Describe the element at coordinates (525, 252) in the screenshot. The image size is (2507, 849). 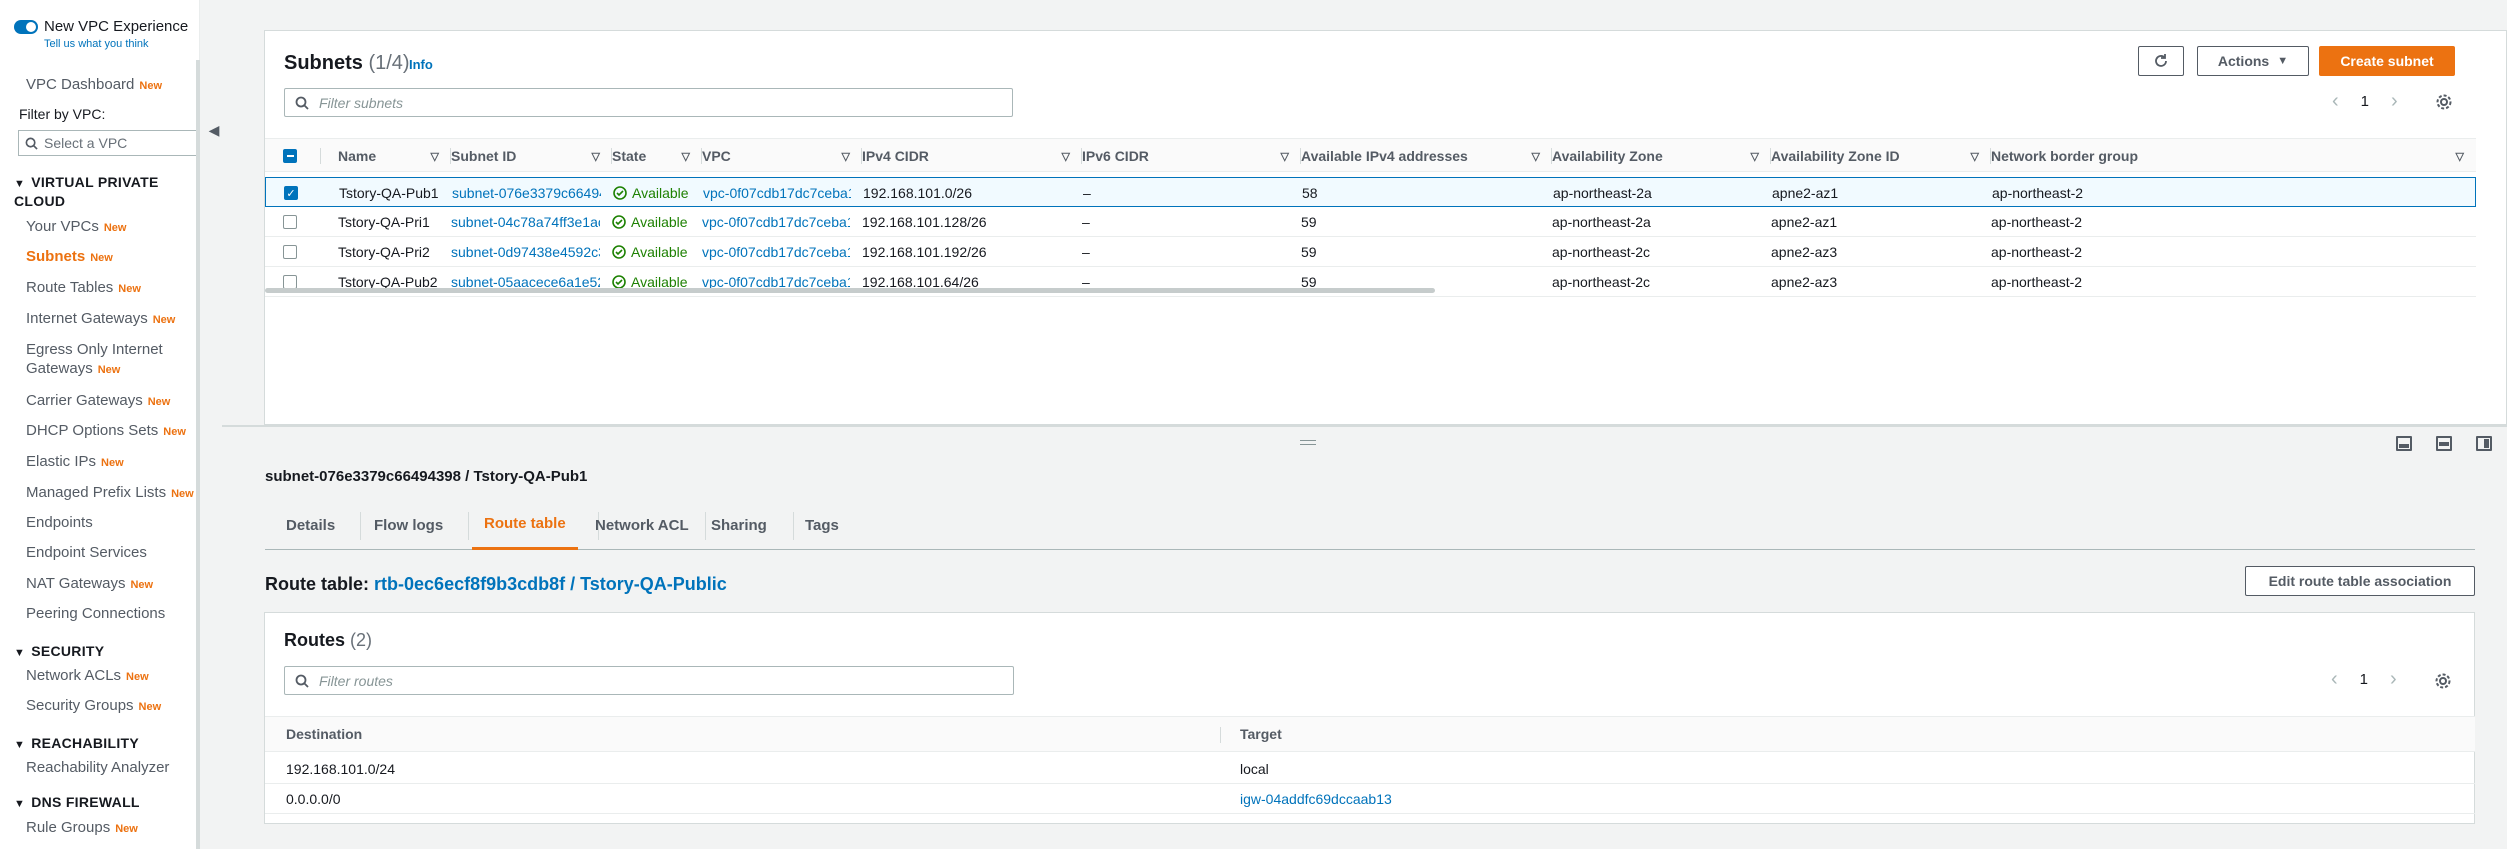
I see `cell-id: subnet-0d97438e4592c31b5` at that location.